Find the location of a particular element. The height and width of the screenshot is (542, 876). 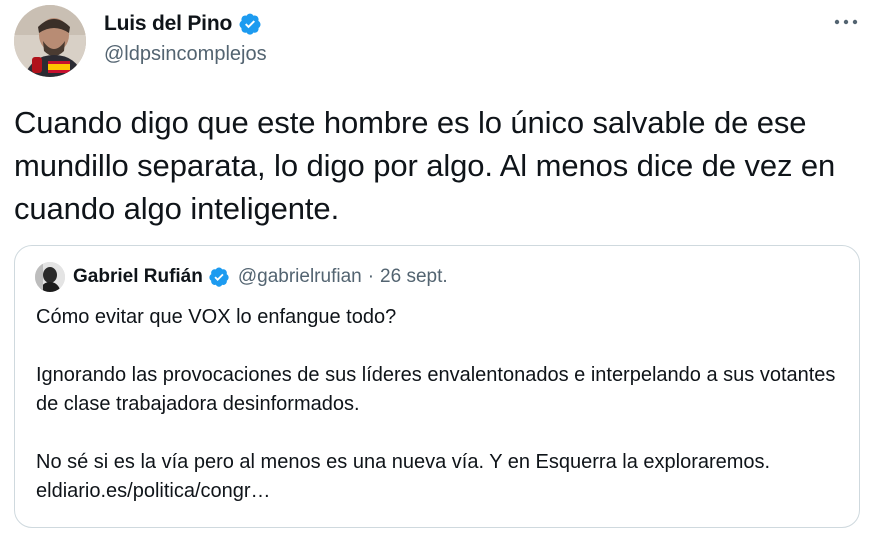

author-block: Luis del Pino @ldpsincomplejos is located at coordinates (185, 38).